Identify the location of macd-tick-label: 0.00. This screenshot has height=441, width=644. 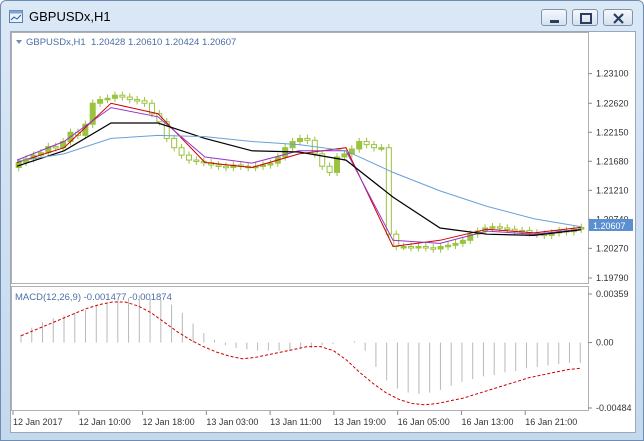
(605, 343).